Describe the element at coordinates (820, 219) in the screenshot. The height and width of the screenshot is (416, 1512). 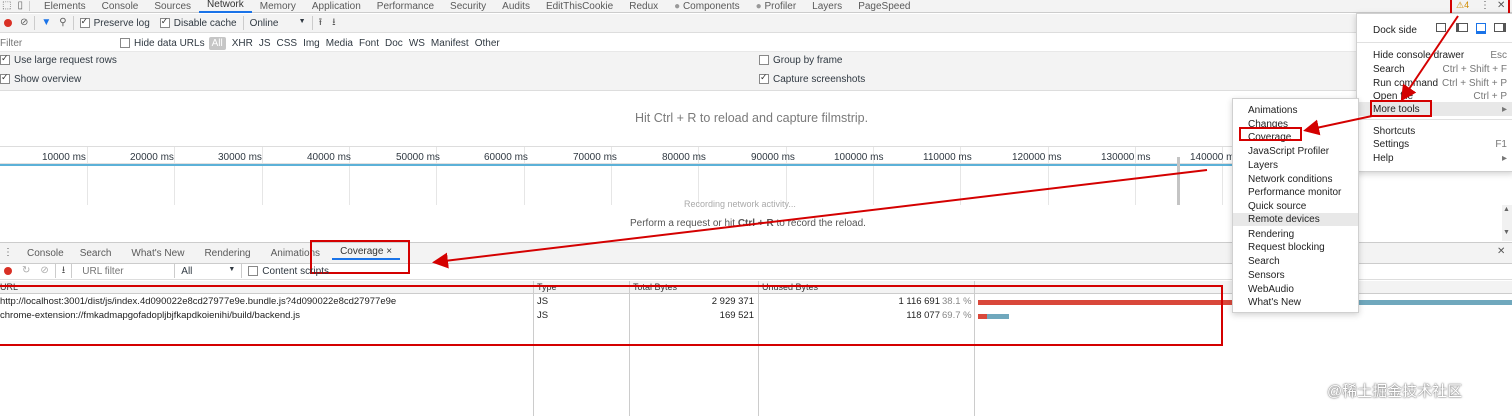
I see `arrow-to-coverage-tab` at that location.